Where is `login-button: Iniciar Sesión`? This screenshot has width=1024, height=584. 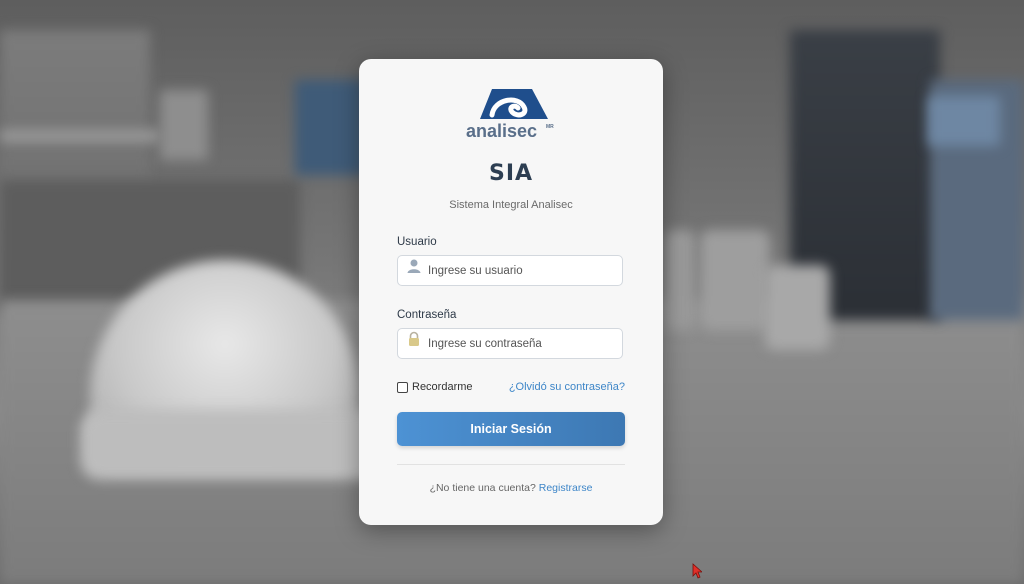 login-button: Iniciar Sesión is located at coordinates (511, 429).